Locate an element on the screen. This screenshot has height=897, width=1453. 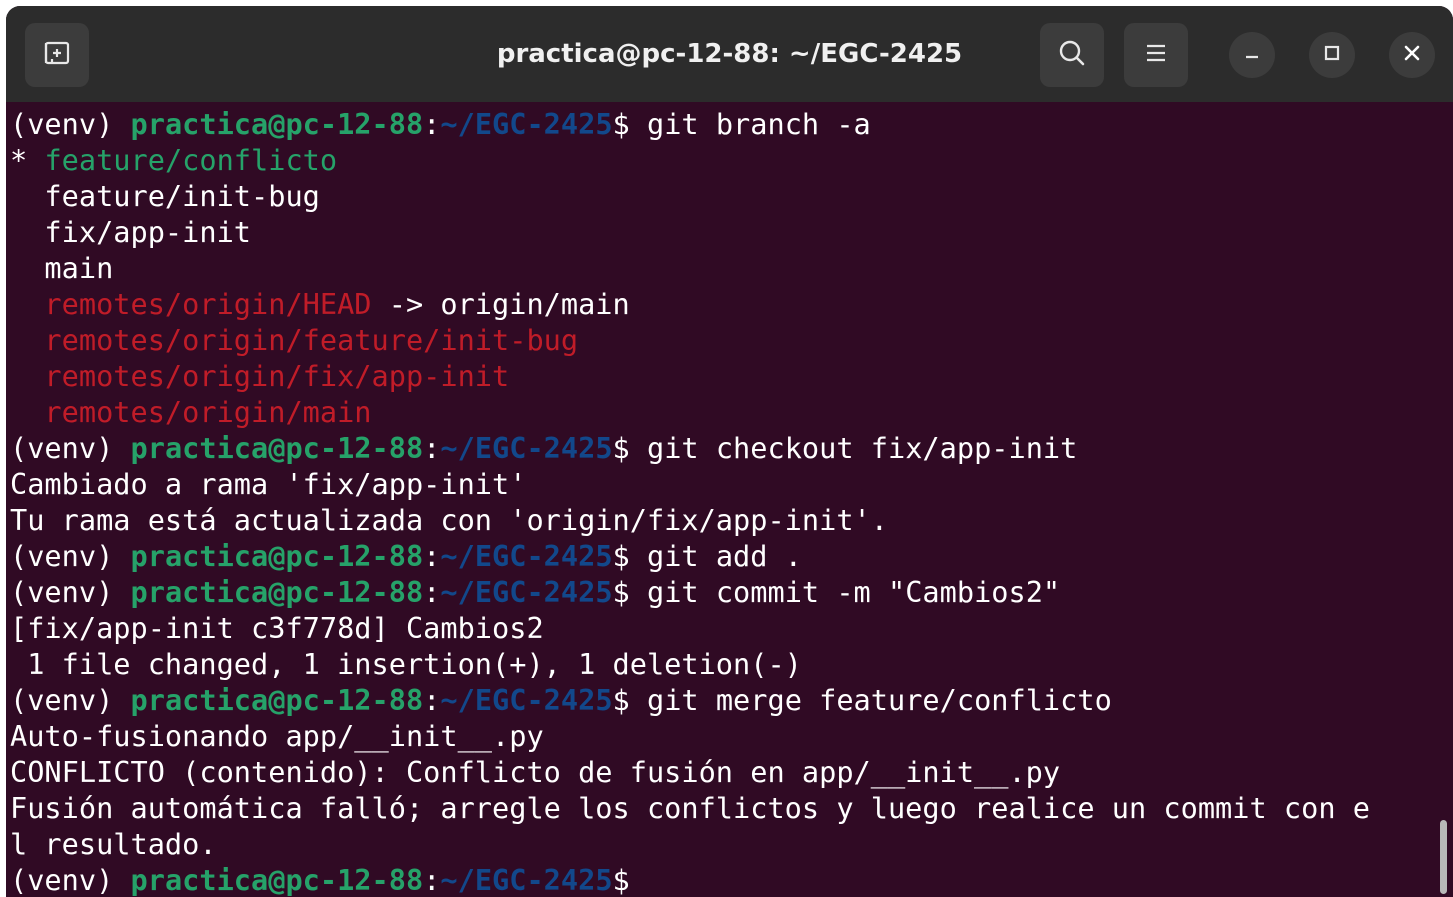
output-text: [fix/app-init c3f778d] Cambios2 is located at coordinates (277, 628).